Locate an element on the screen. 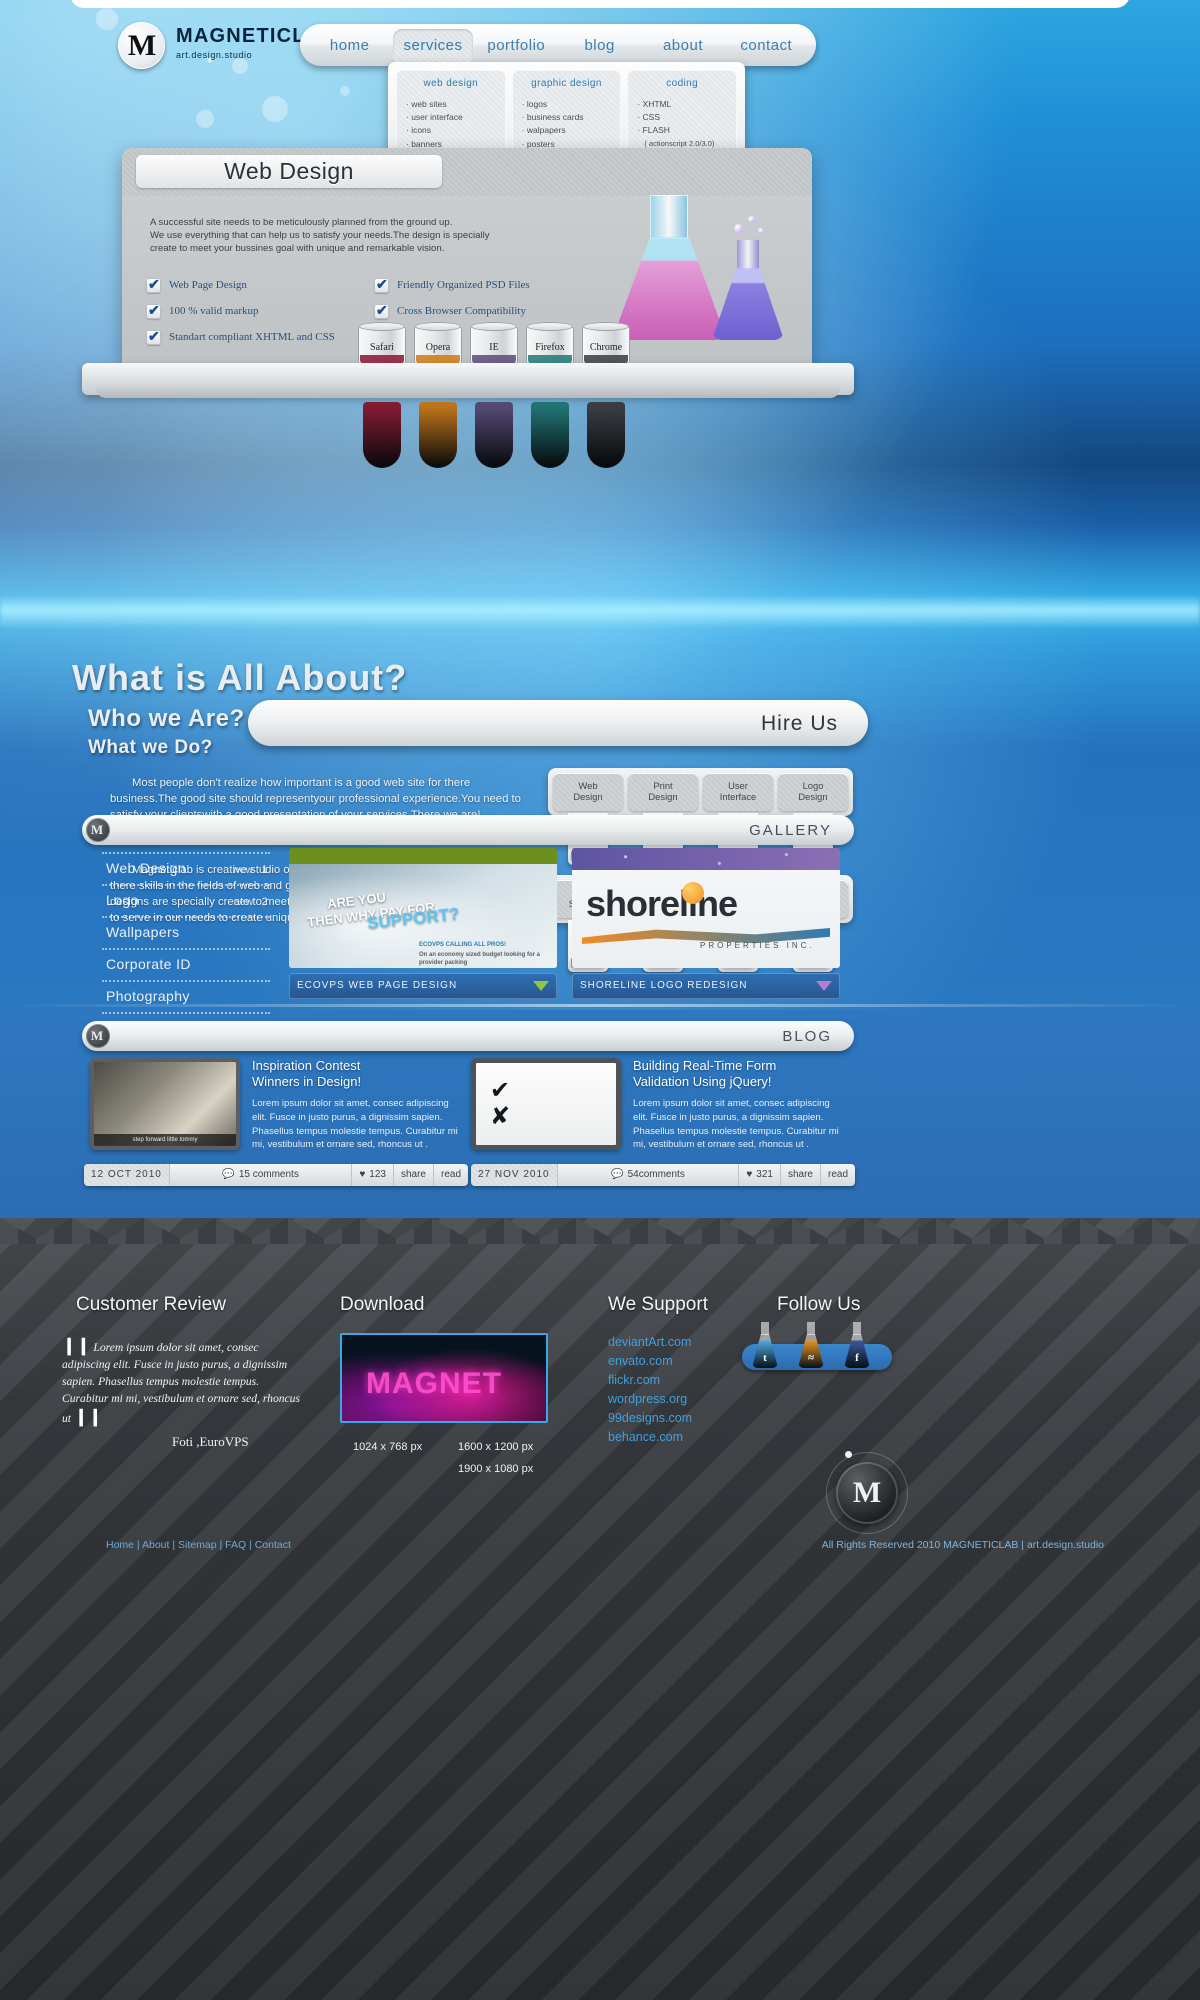  nav-item-blog: blog is located at coordinates (599, 45).